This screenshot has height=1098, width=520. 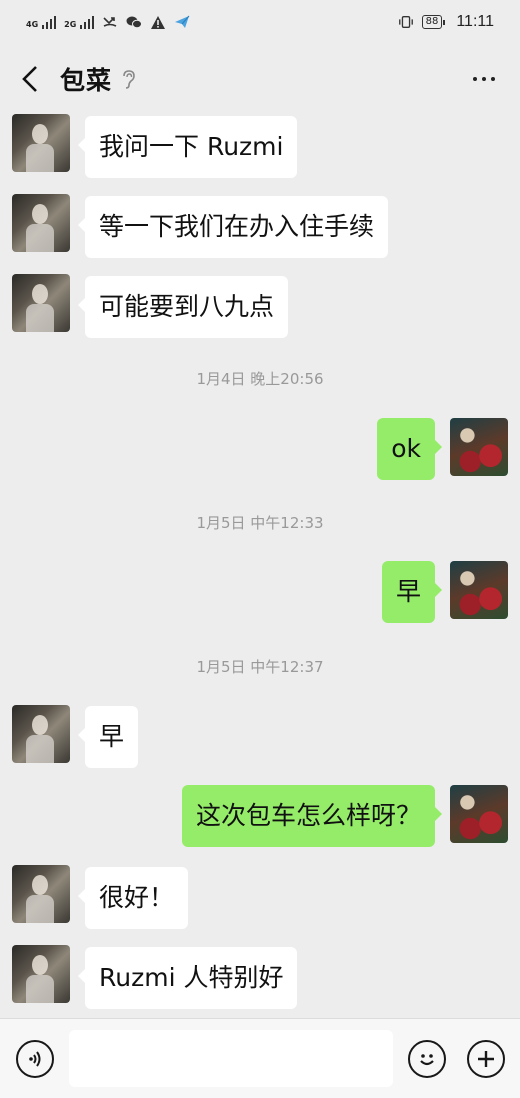 I want to click on vibrate-icon, so click(x=406, y=22).